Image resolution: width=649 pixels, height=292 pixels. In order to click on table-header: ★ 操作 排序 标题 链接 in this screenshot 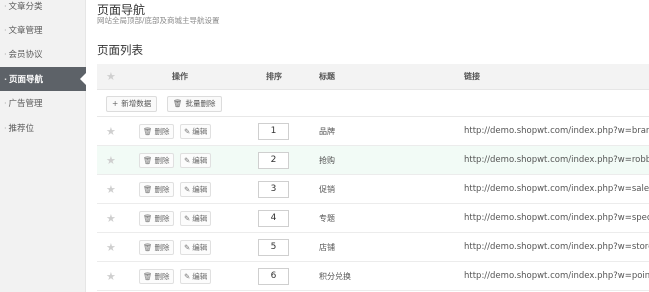, I will do `click(373, 77)`.